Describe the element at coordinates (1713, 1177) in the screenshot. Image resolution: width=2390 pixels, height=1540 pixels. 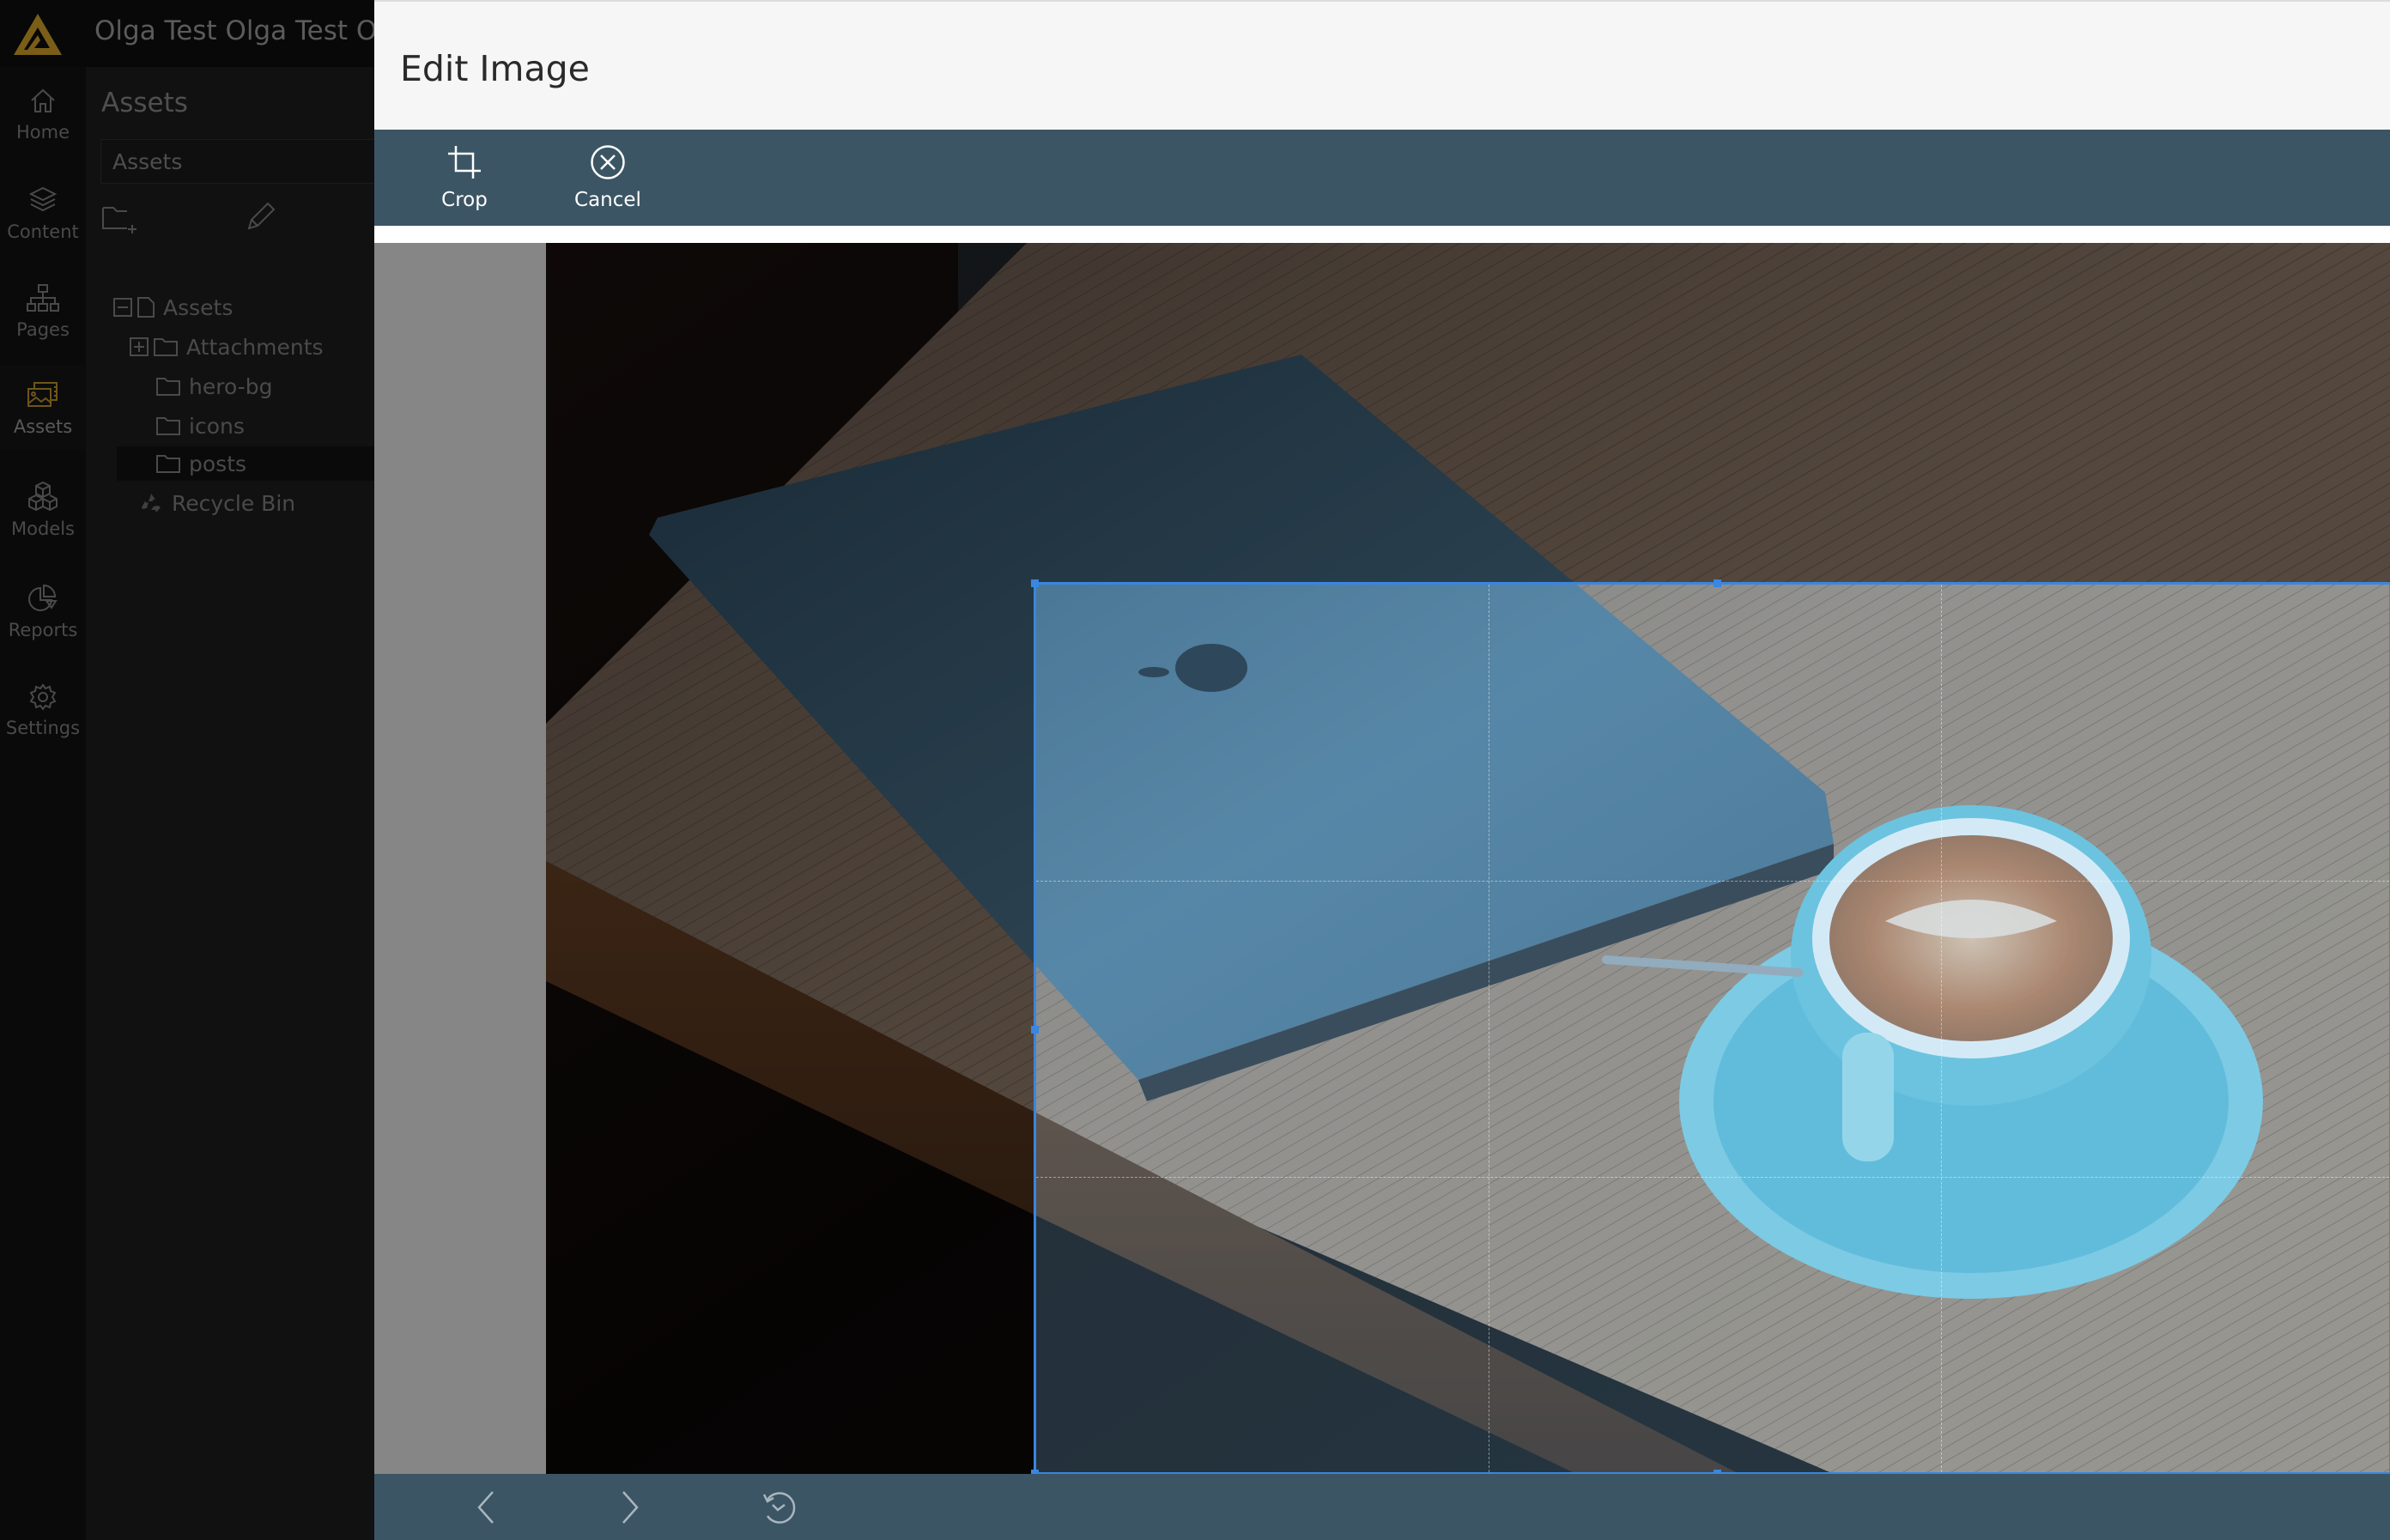
I see `crop-guide-h2` at that location.